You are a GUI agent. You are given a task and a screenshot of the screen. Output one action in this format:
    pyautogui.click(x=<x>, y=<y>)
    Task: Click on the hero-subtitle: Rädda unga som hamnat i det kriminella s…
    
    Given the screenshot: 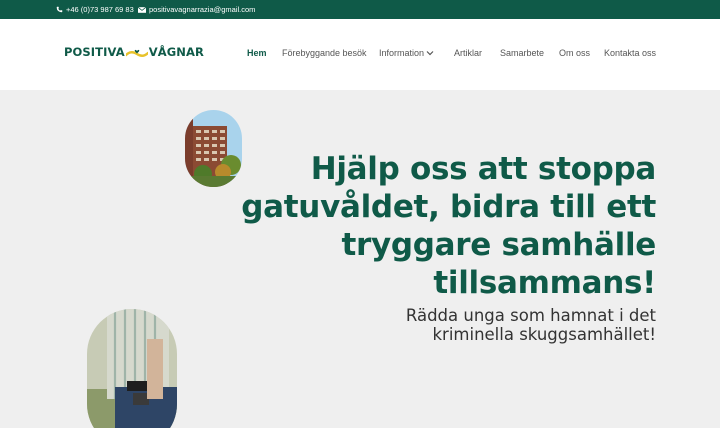 What is the action you would take?
    pyautogui.click(x=506, y=325)
    